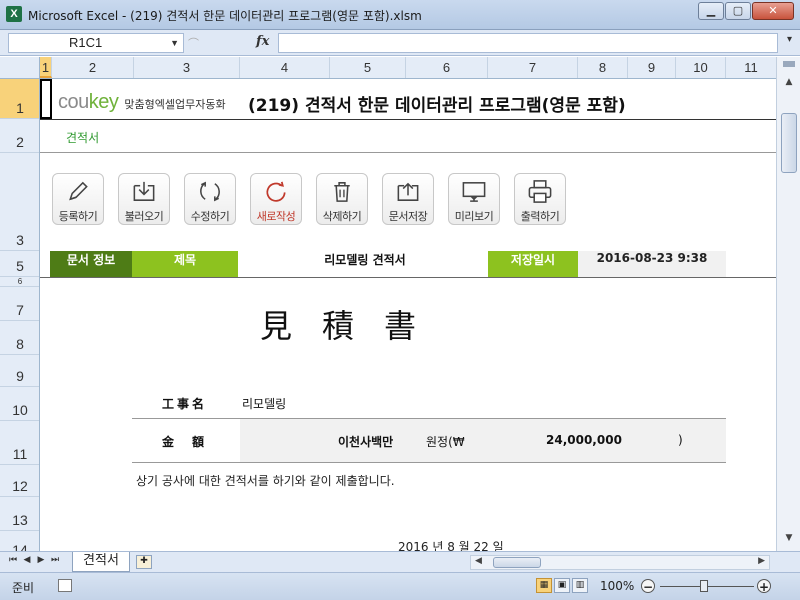  Describe the element at coordinates (19, 371) in the screenshot. I see `row-header: 9` at that location.